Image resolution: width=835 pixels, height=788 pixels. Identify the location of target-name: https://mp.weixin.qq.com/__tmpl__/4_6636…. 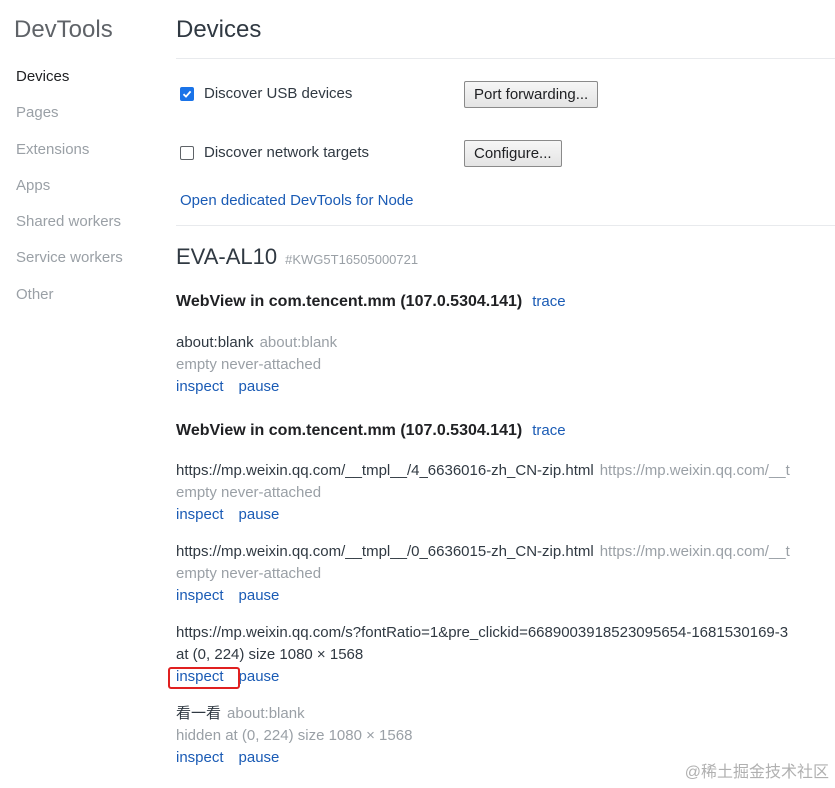
(385, 470).